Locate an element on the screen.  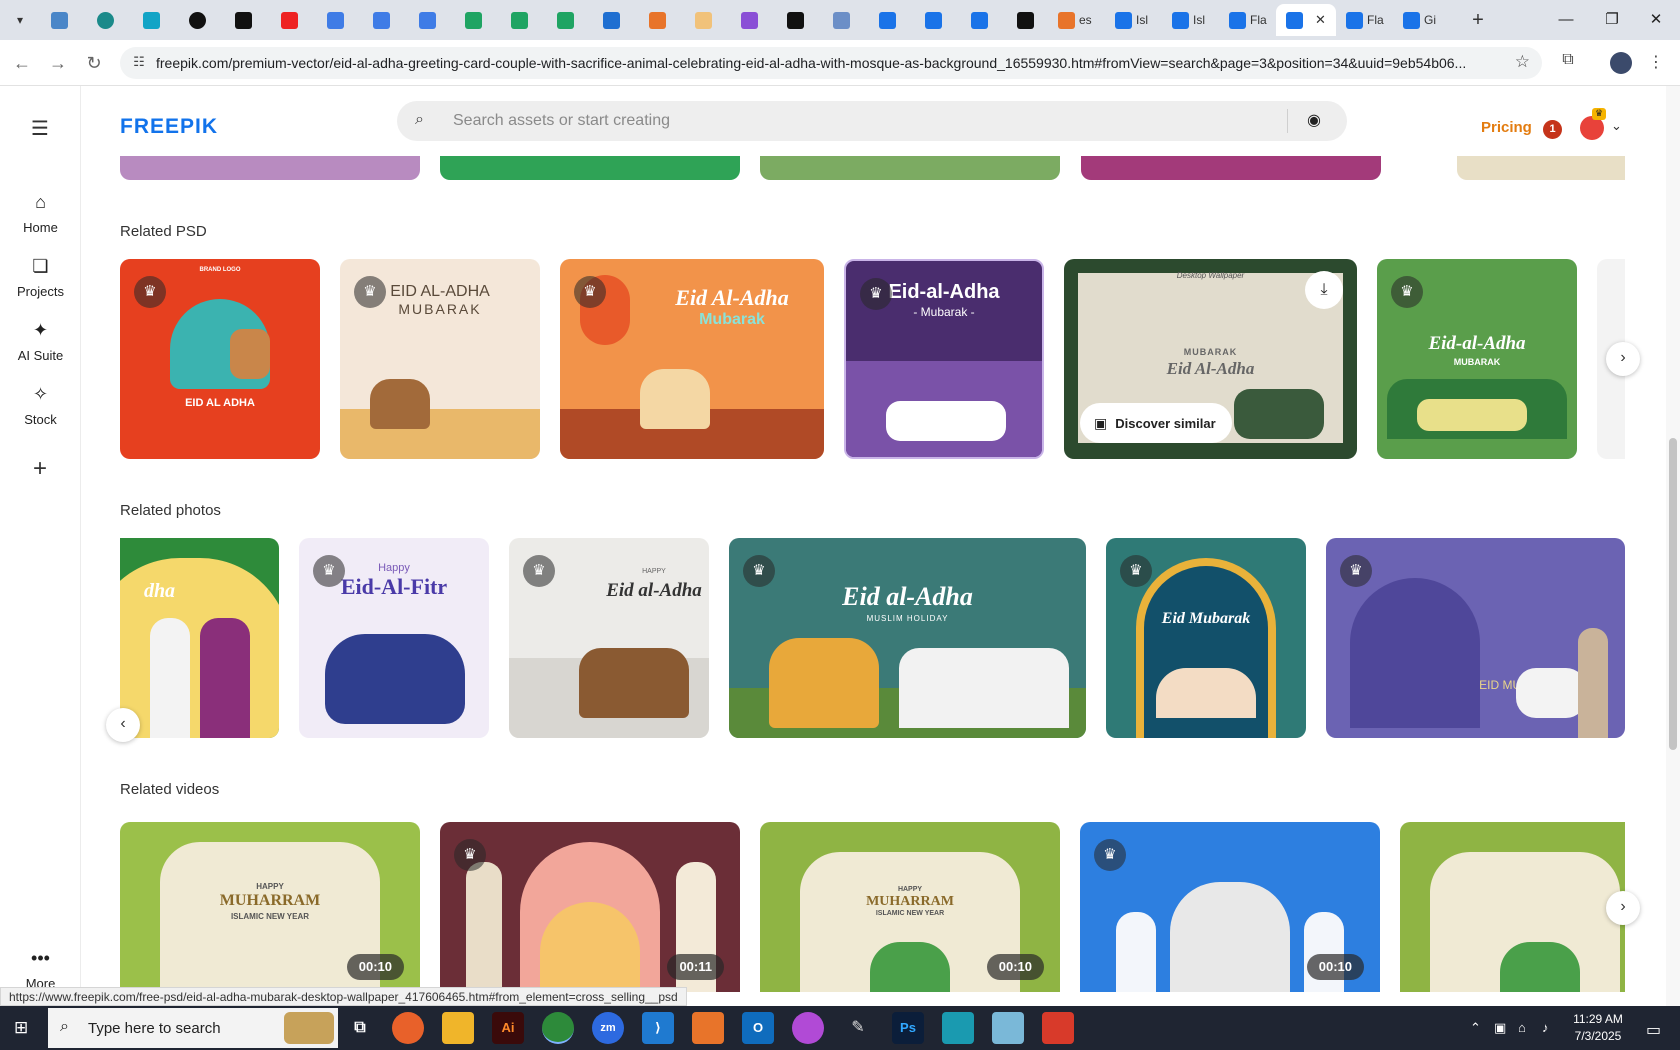
tray-chevron-up-icon: ⌃ is located at coordinates (1475, 1028).